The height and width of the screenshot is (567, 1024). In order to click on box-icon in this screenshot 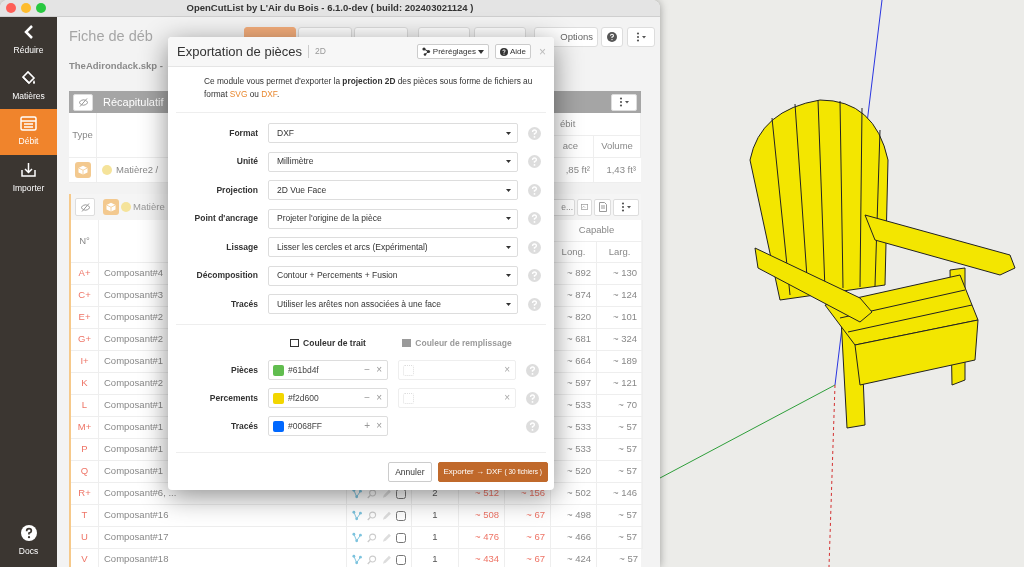, I will do `click(82, 170)`.